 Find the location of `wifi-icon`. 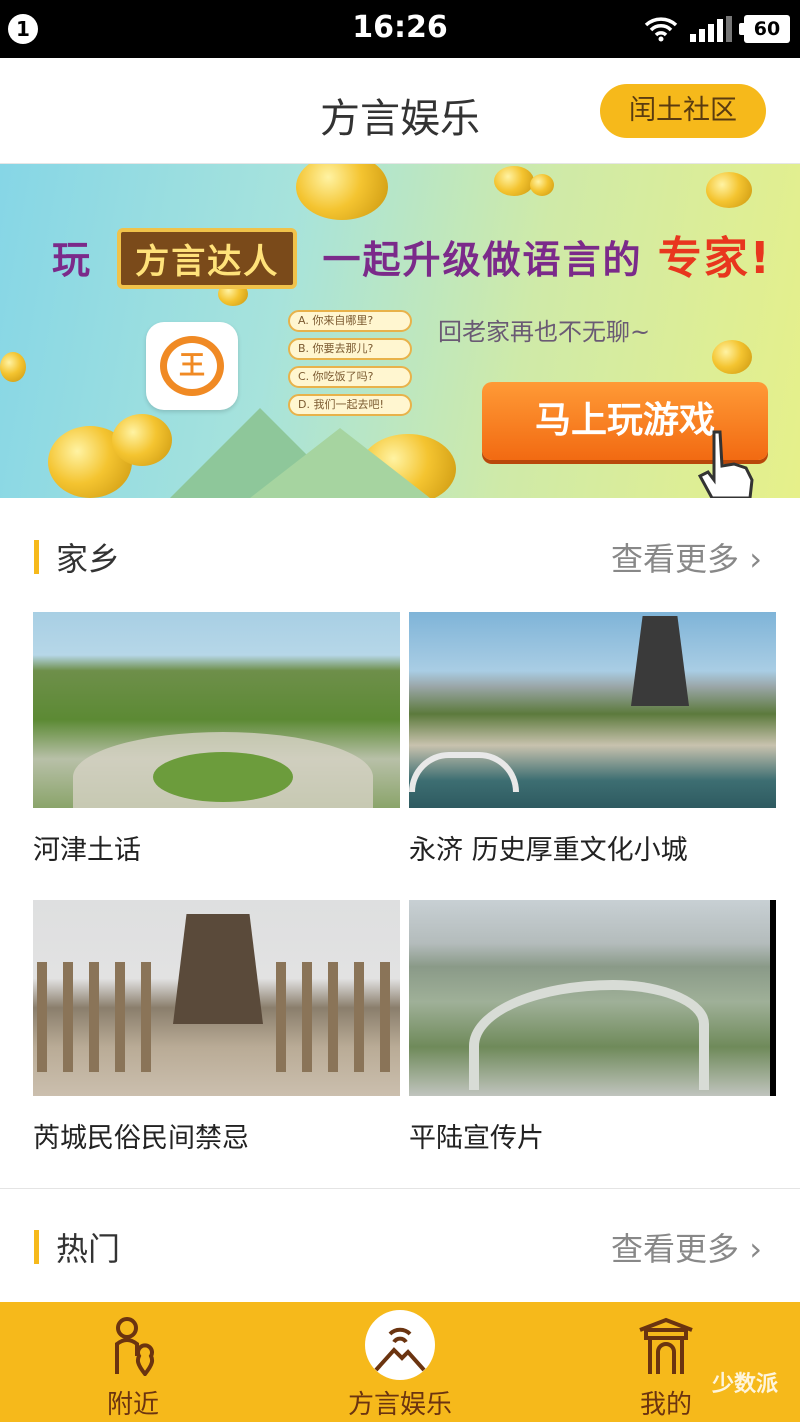

wifi-icon is located at coordinates (661, 29).